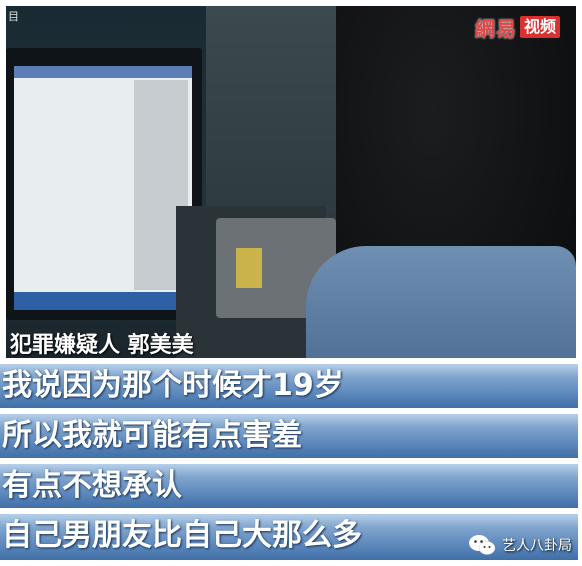 Image resolution: width=582 pixels, height=566 pixels. What do you see at coordinates (495, 28) in the screenshot?
I see `logo-netease: 網易` at bounding box center [495, 28].